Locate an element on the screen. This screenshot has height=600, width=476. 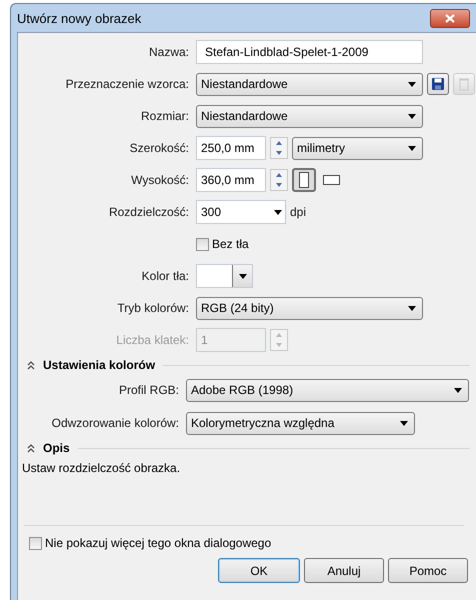
unit-dropdown: milimetry is located at coordinates (357, 148).